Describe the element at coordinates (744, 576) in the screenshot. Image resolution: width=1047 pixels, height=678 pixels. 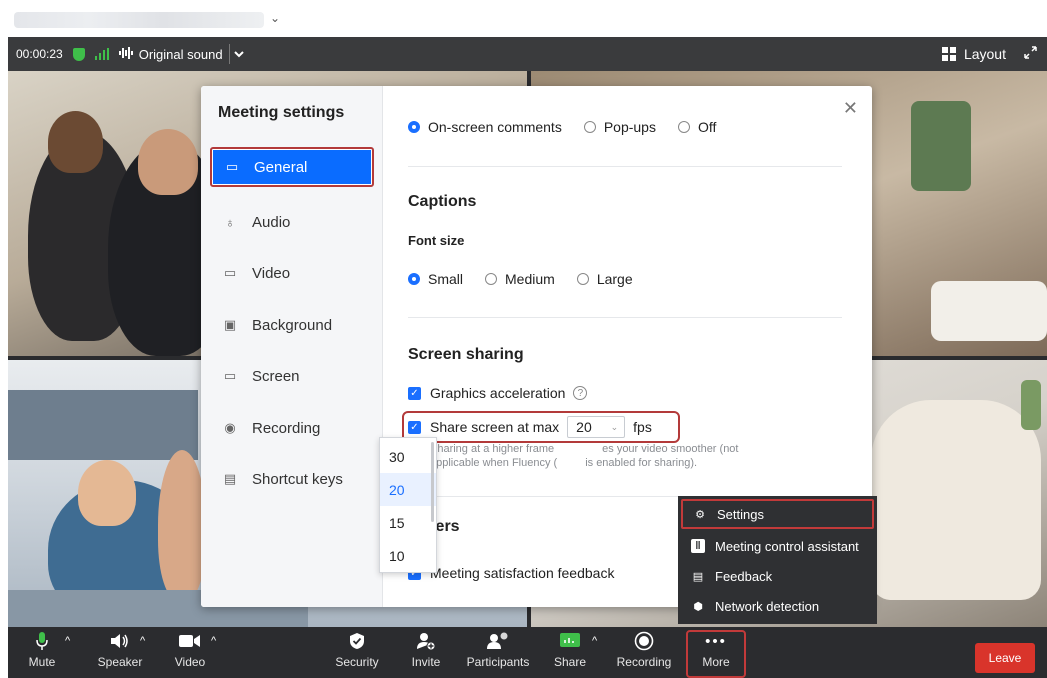
I see `menu-item-label: Feedback` at that location.